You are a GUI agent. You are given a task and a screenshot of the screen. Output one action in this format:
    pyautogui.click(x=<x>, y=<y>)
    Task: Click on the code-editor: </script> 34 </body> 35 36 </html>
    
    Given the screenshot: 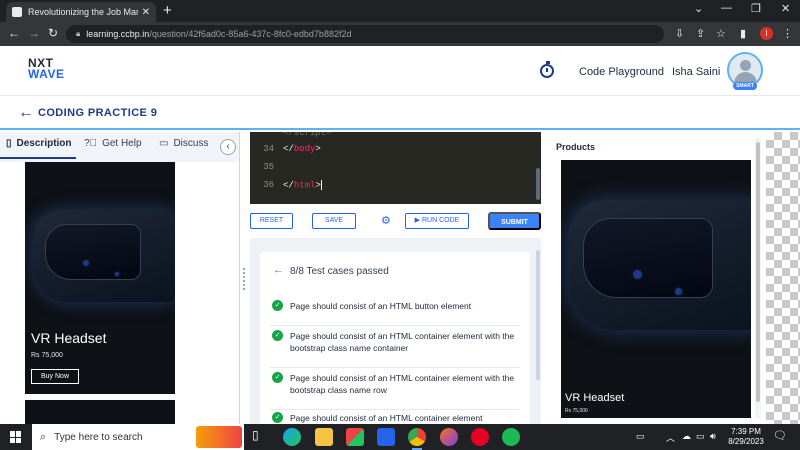 What is the action you would take?
    pyautogui.click(x=395, y=168)
    